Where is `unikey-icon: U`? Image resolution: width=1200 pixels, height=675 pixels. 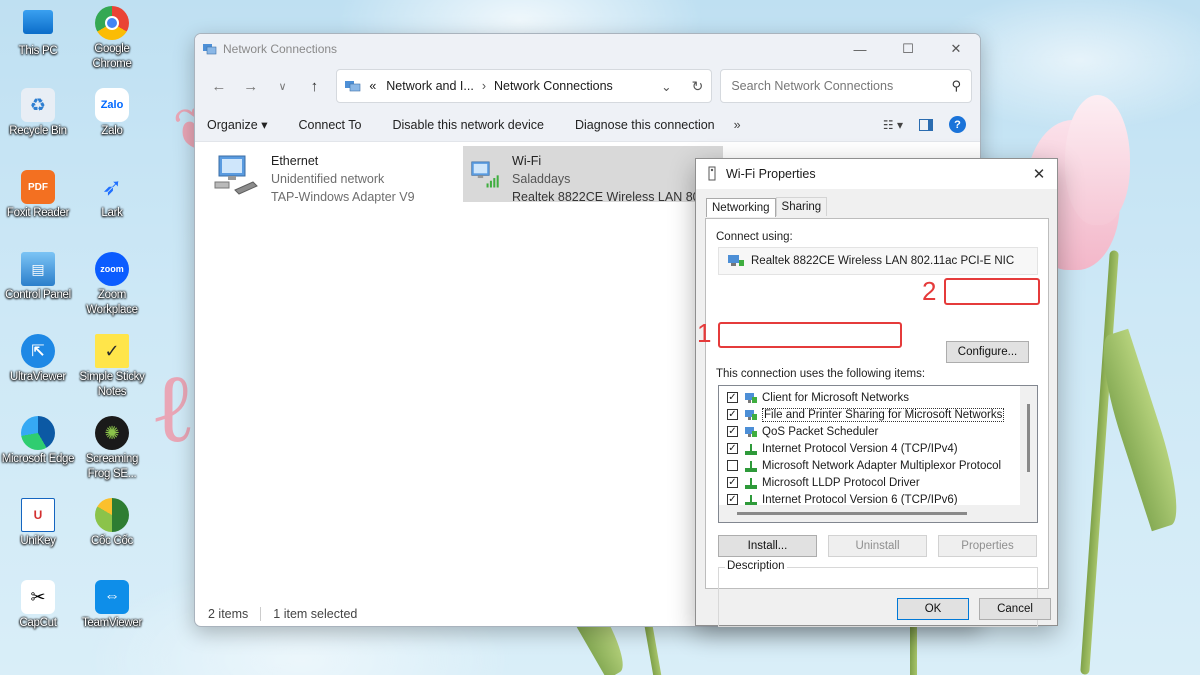 unikey-icon: U is located at coordinates (38, 515).